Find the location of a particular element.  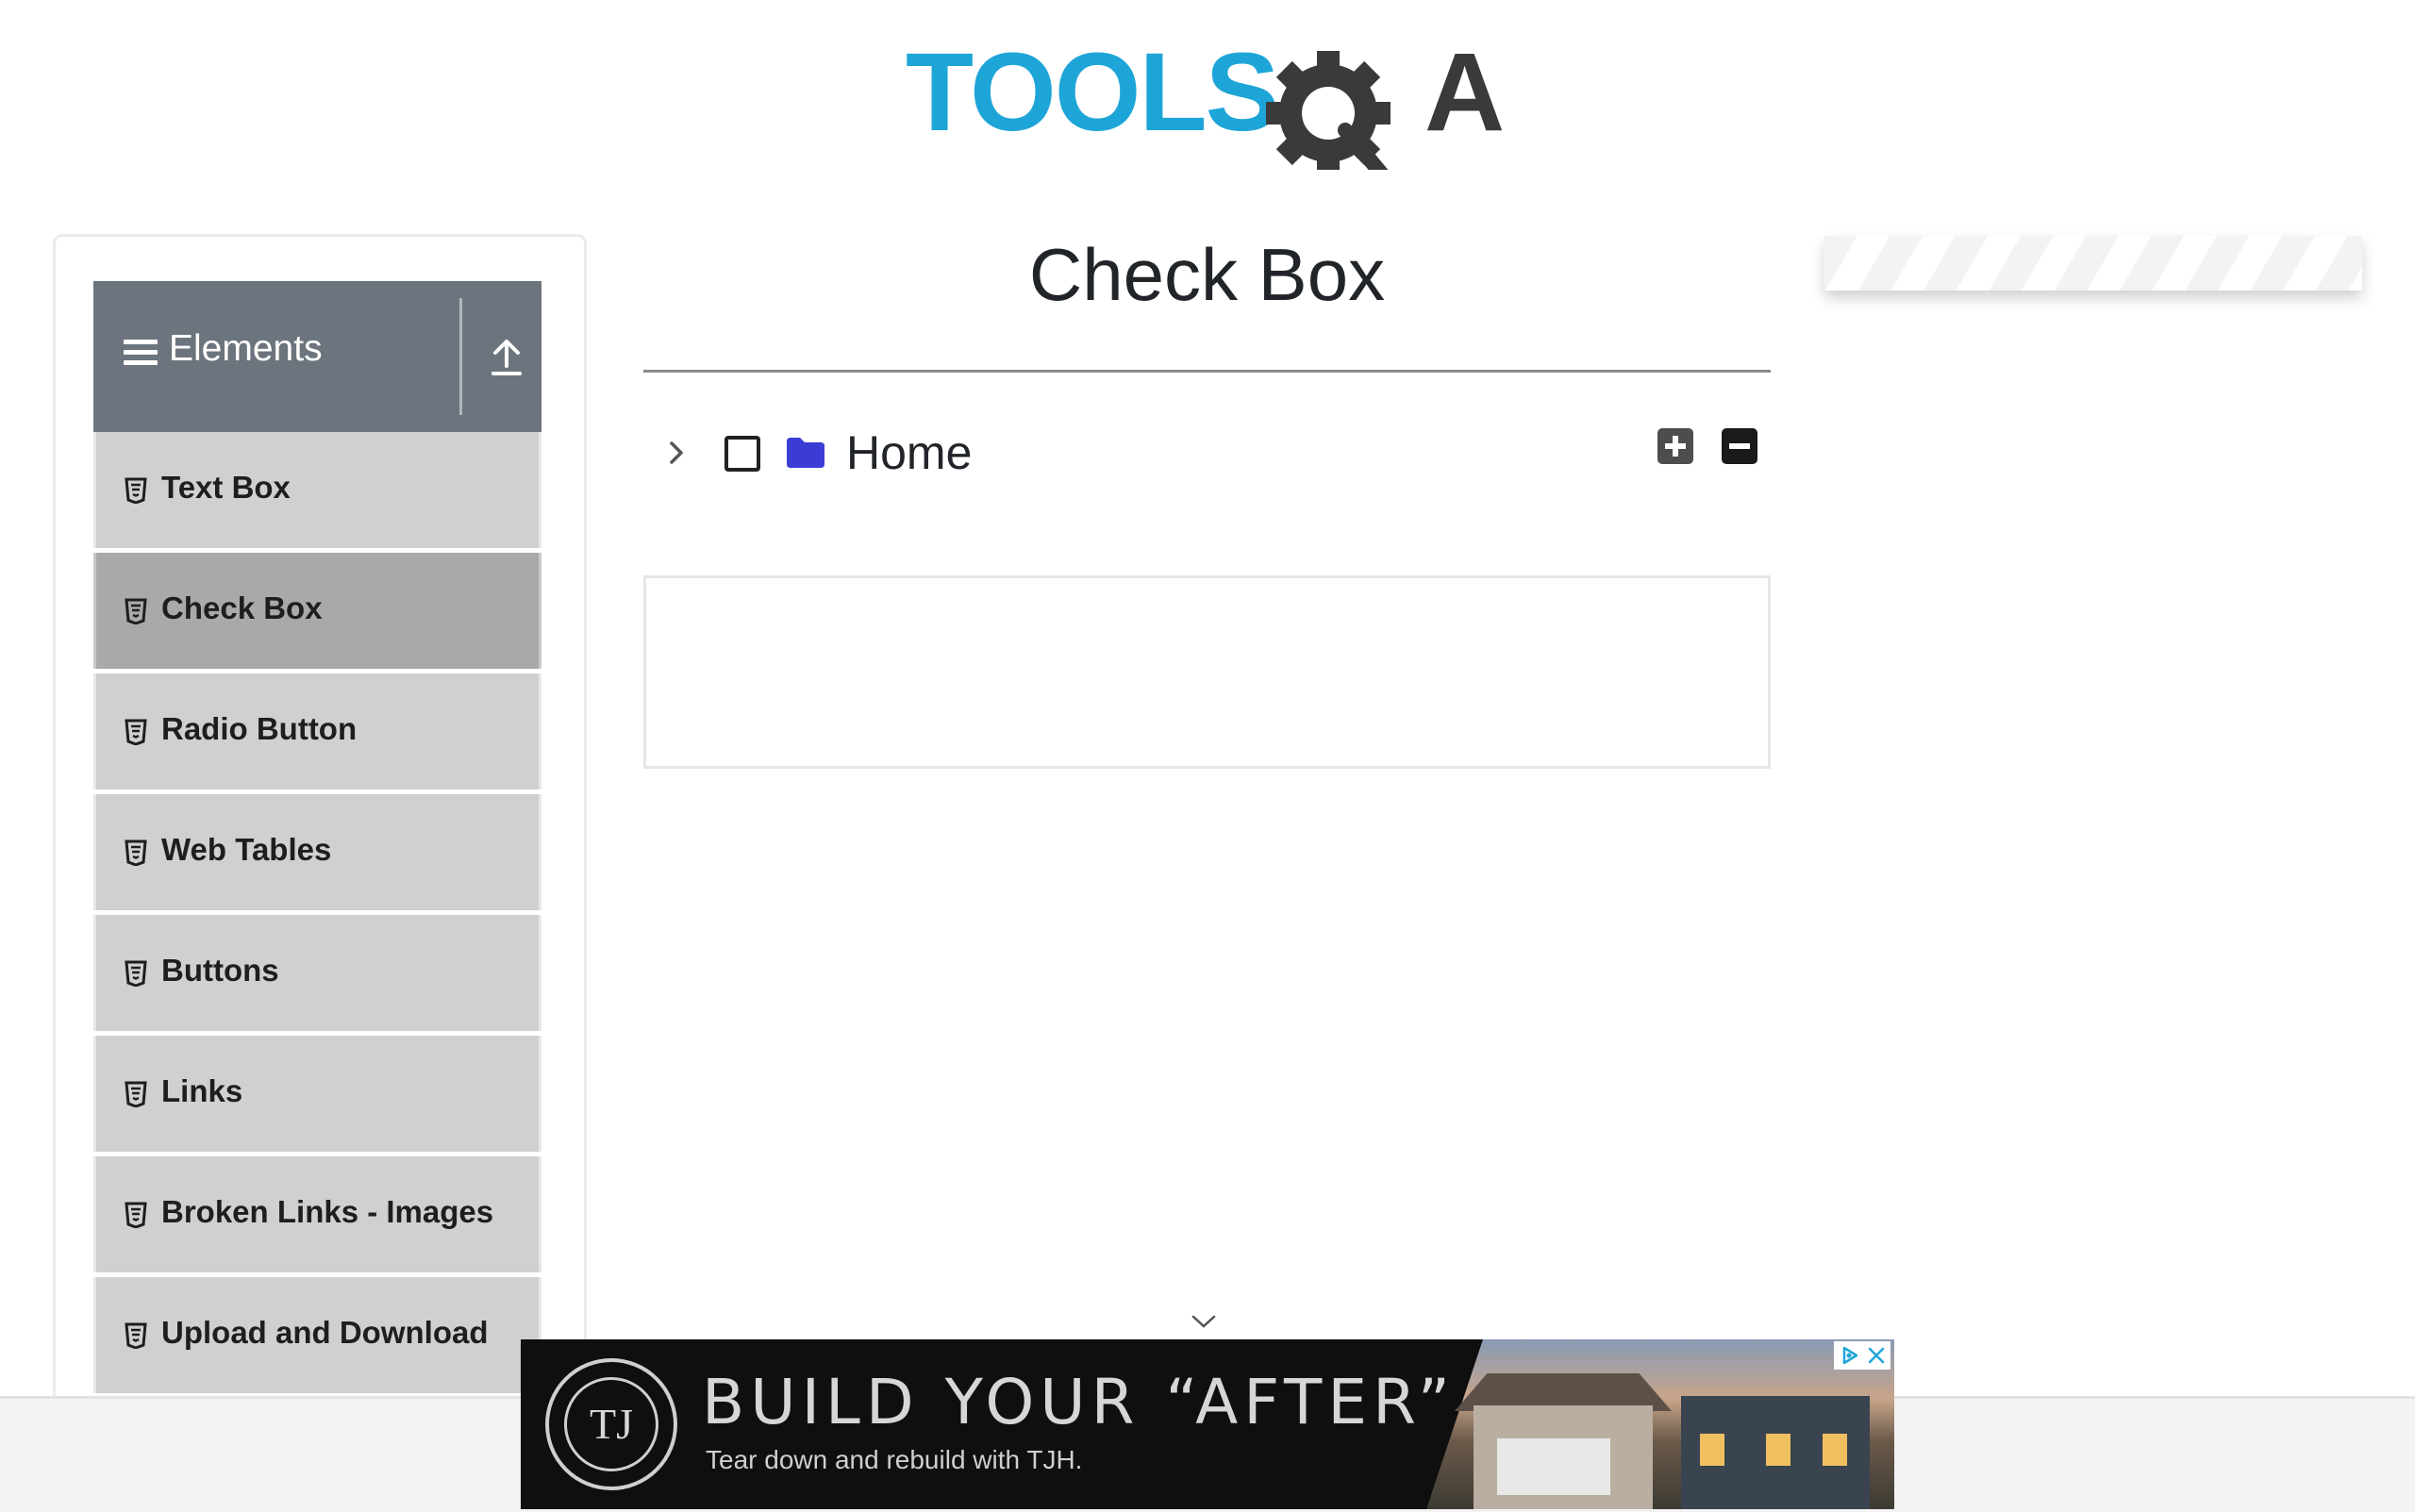

sidebar-item-radio-button: Radio Button is located at coordinates (317, 731).